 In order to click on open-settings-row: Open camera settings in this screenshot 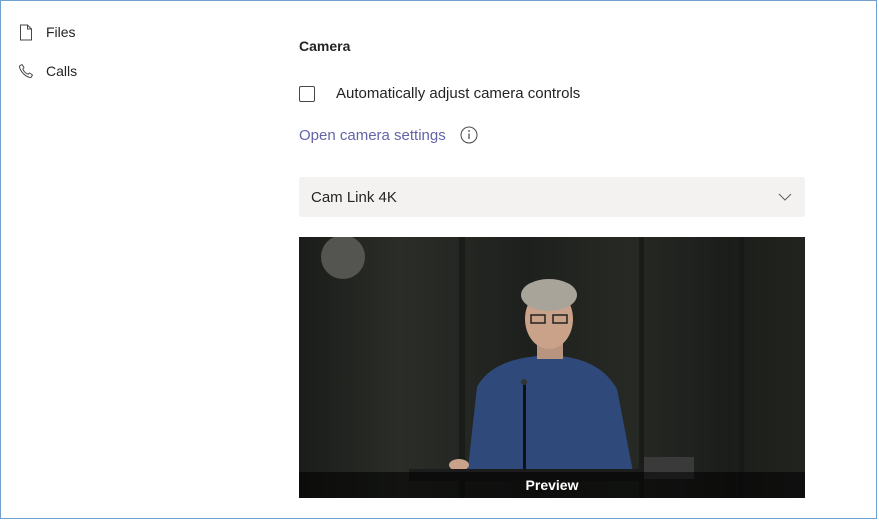, I will do `click(388, 135)`.